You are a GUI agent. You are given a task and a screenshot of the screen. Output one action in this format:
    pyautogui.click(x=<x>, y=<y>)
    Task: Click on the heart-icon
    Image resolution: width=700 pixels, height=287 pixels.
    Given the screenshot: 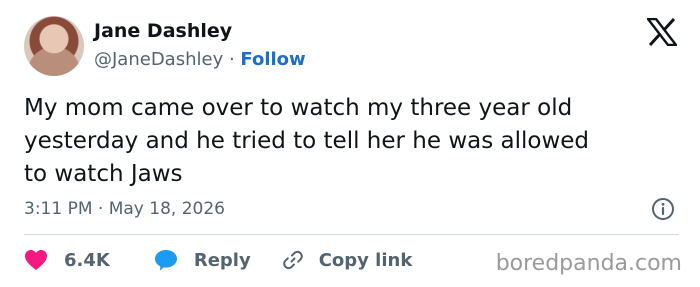 What is the action you would take?
    pyautogui.click(x=36, y=260)
    